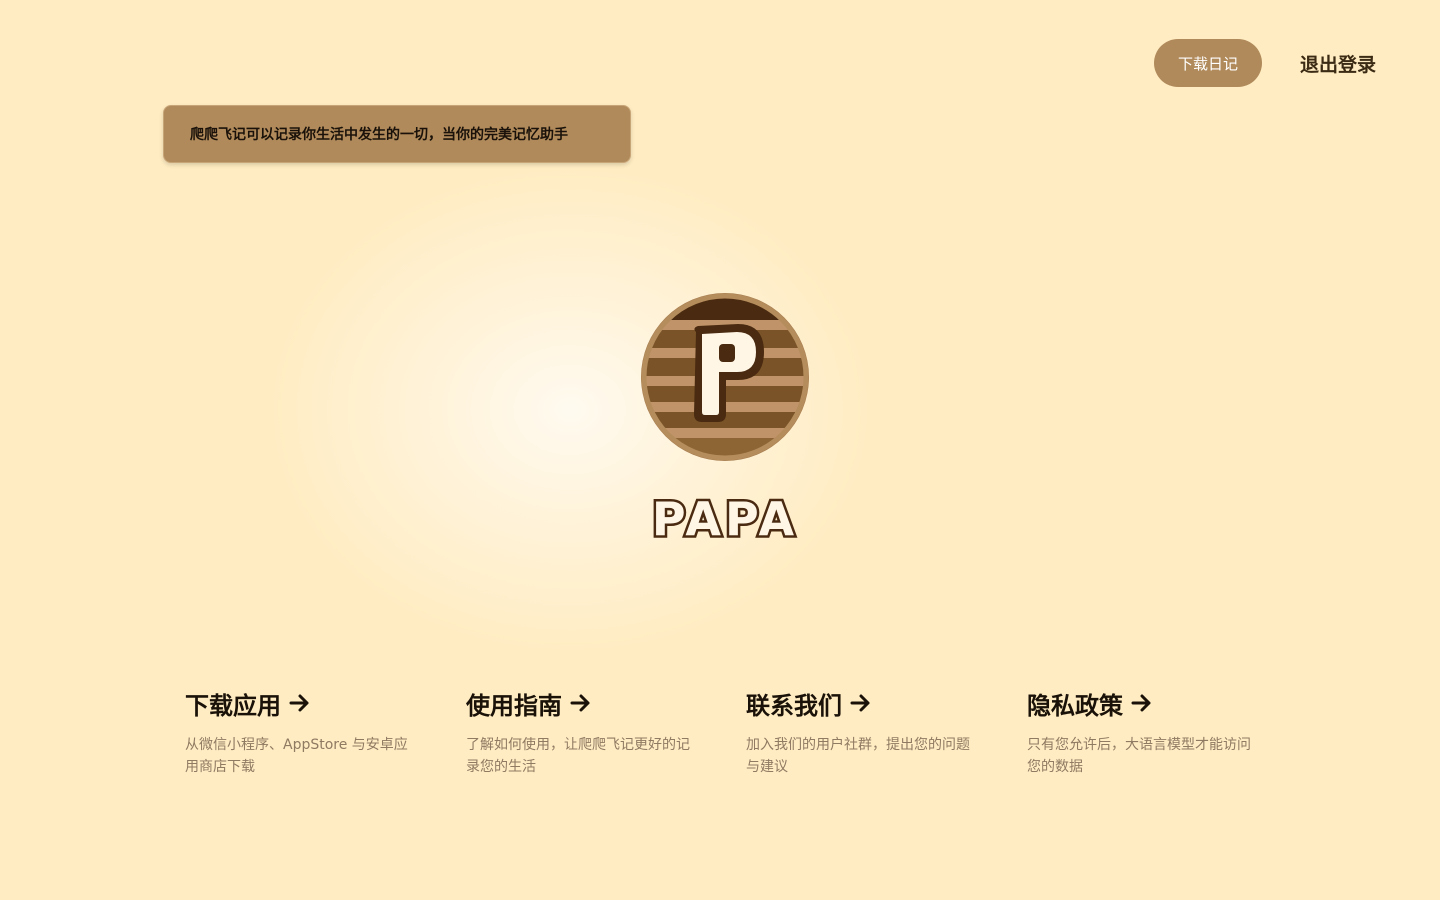  Describe the element at coordinates (296, 756) in the screenshot. I see `feature-description: 从微信小程序、AppStore 与安卓应用商店下载` at that location.